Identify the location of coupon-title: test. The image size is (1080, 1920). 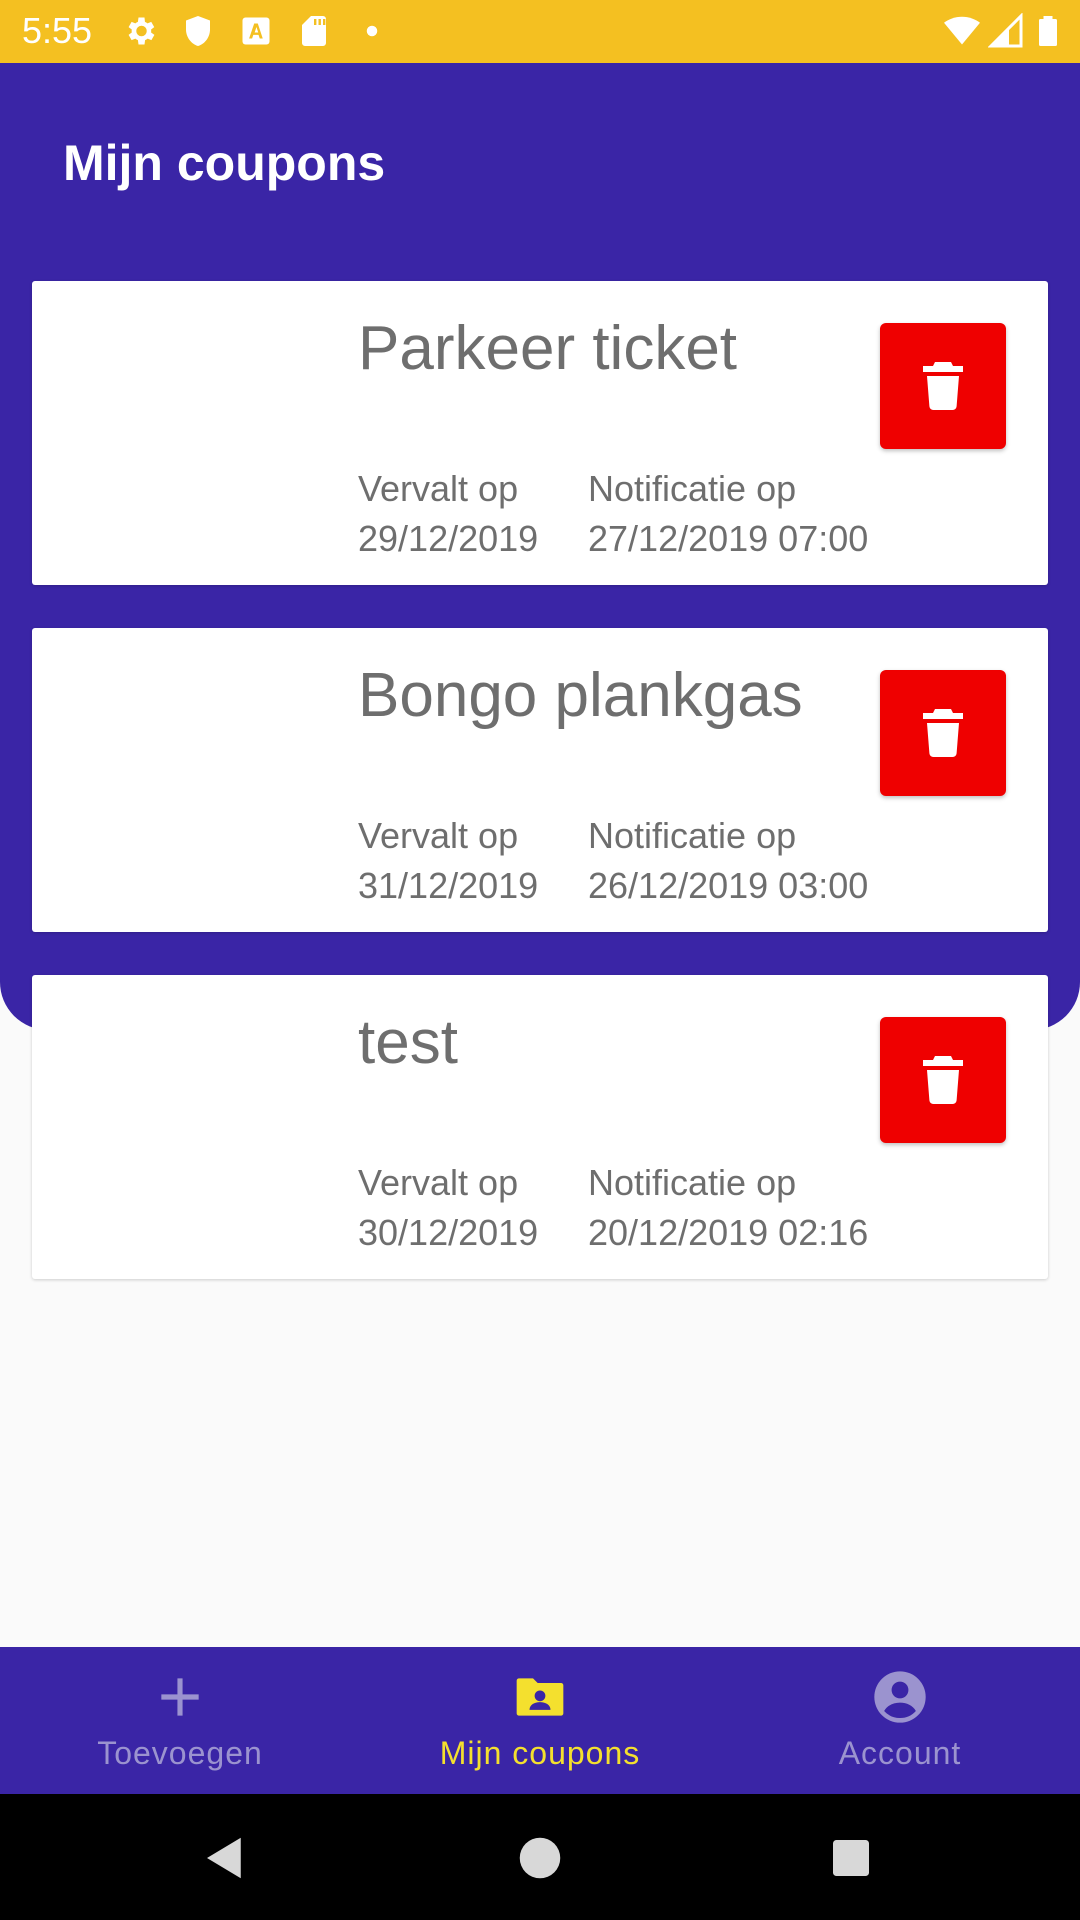
(408, 1042).